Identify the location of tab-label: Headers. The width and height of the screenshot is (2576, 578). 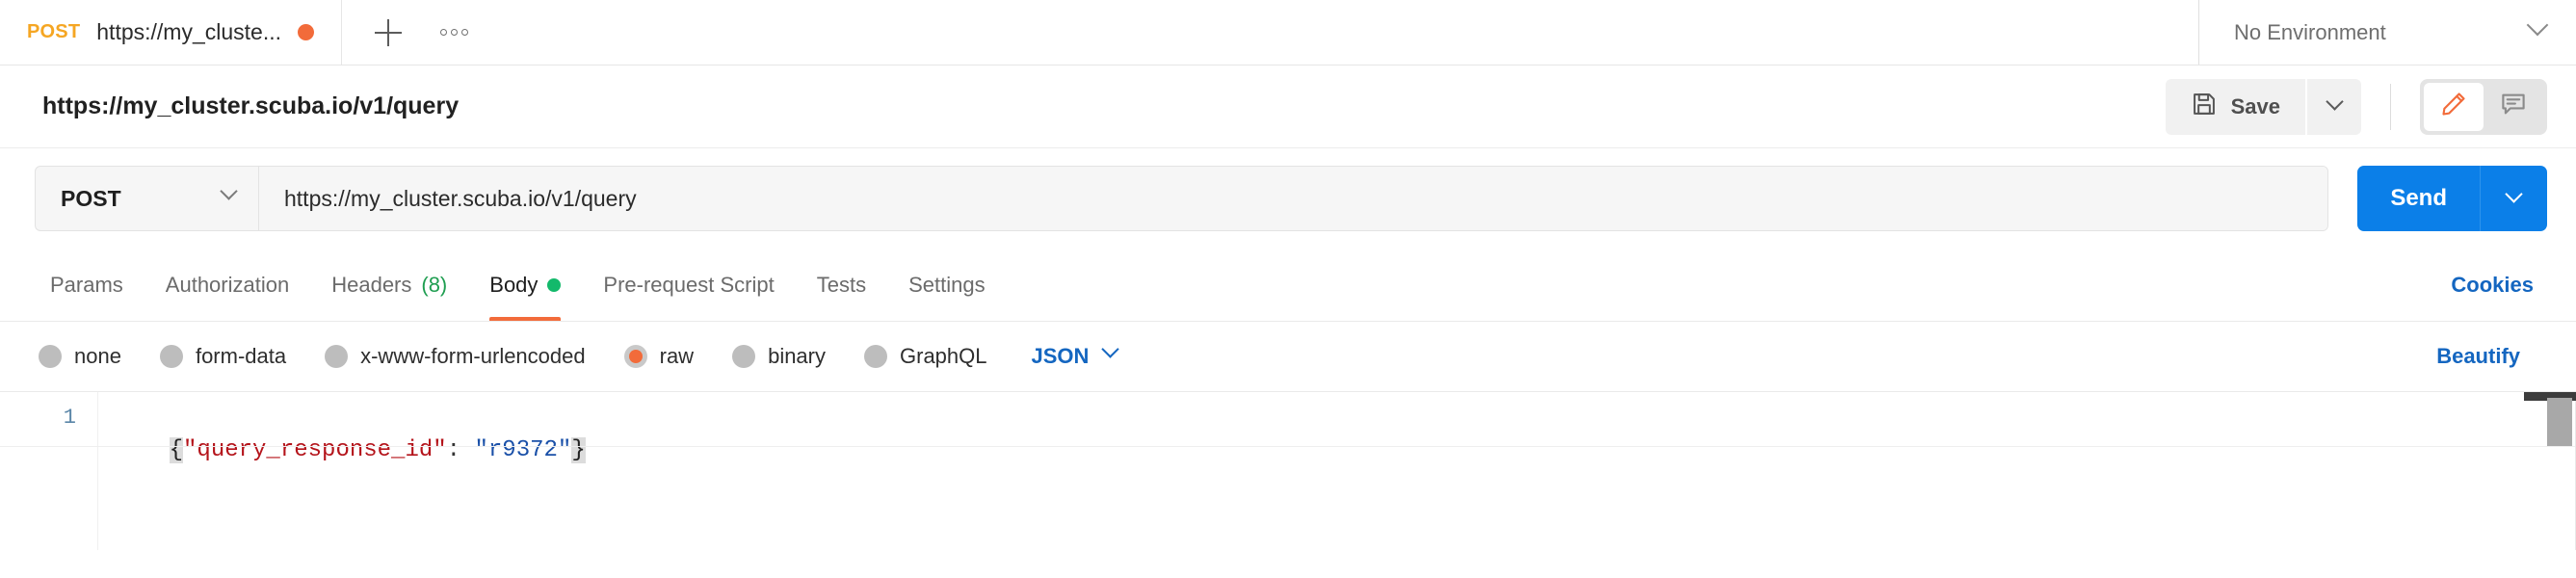
(371, 284).